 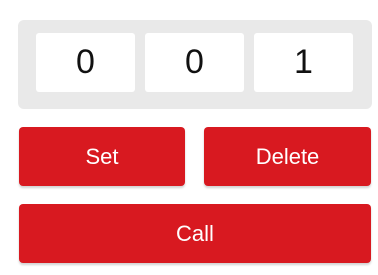 I want to click on digit-field-1: 0, so click(x=85, y=62).